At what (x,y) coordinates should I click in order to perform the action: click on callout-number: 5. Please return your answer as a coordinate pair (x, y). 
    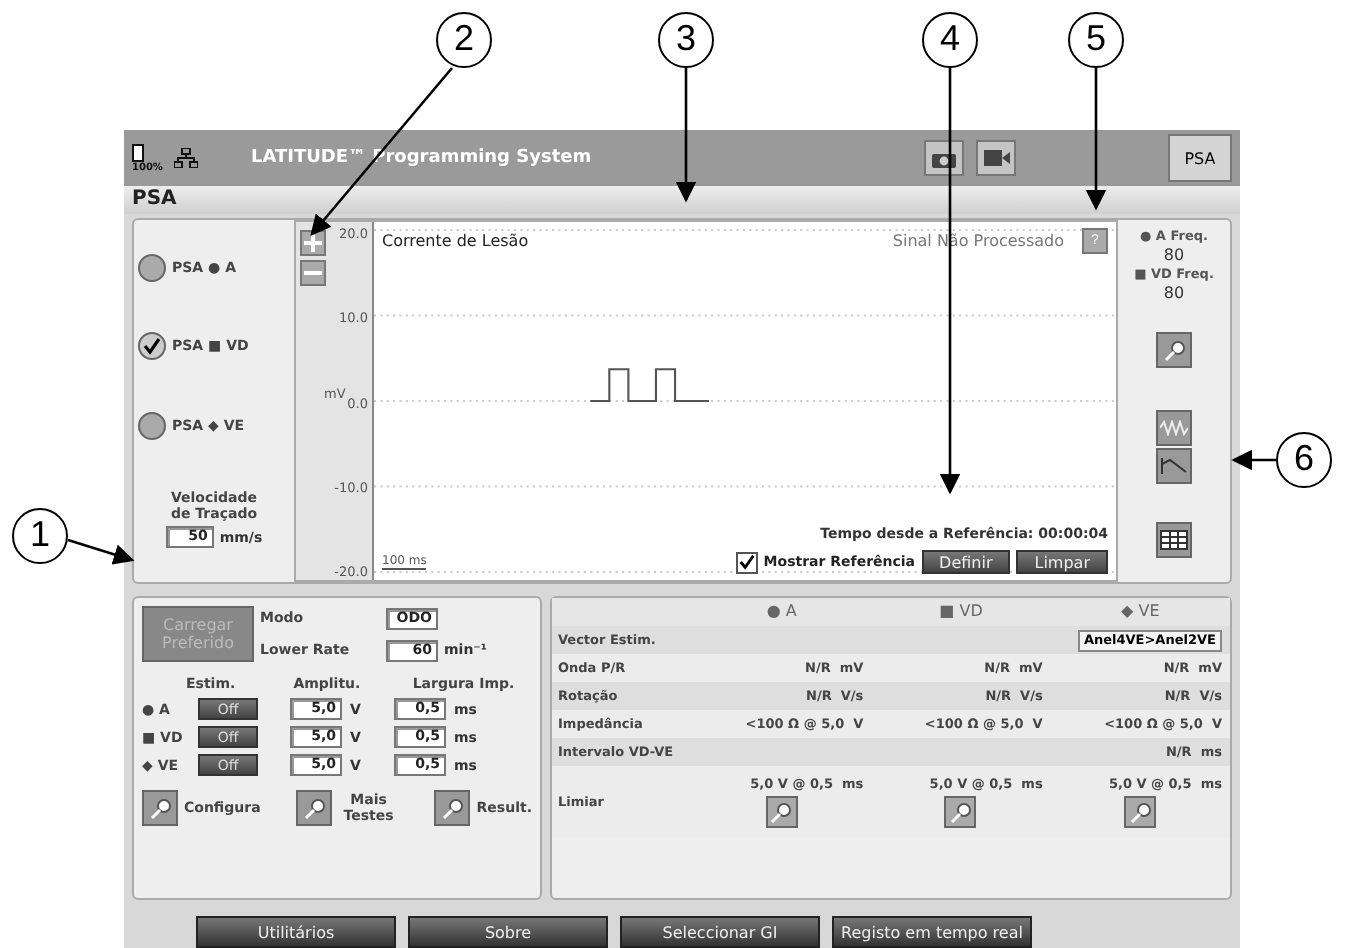
    Looking at the image, I should click on (1096, 40).